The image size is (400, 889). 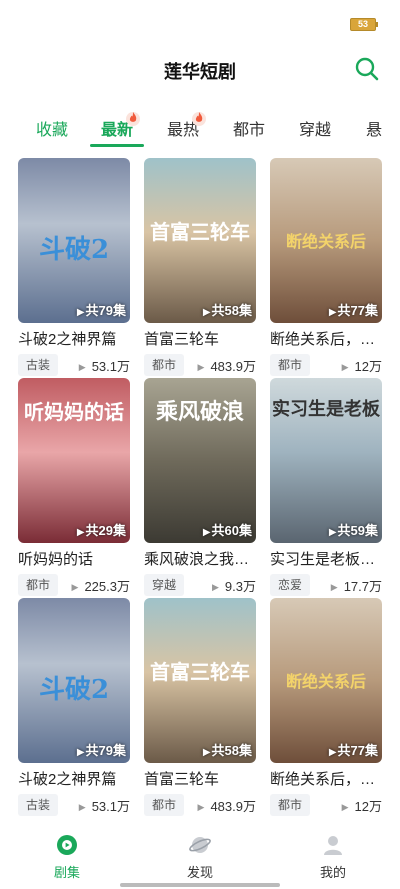 What do you see at coordinates (333, 845) in the screenshot?
I see `user-icon` at bounding box center [333, 845].